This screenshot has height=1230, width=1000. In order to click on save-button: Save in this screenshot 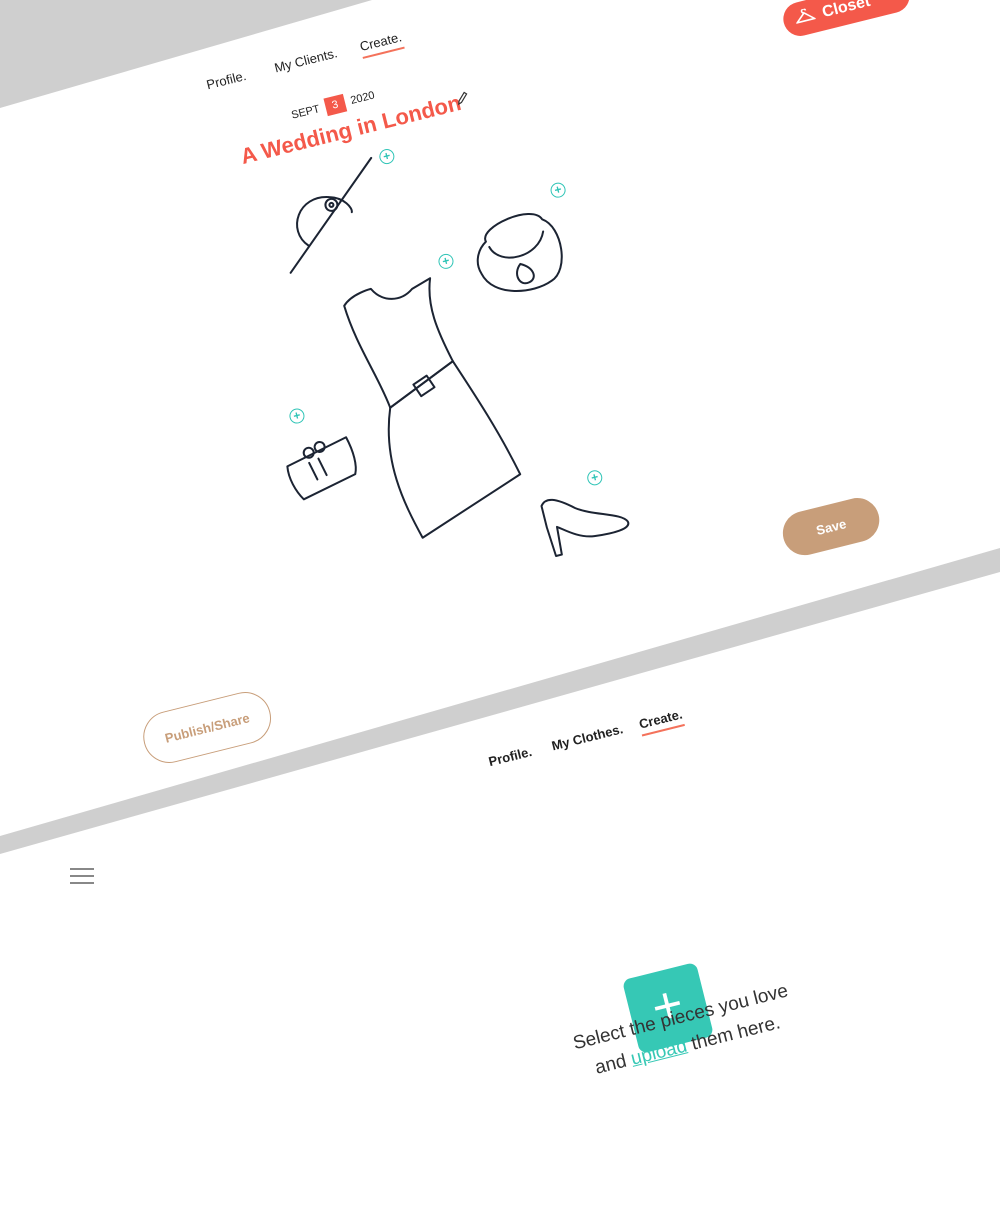, I will do `click(831, 526)`.